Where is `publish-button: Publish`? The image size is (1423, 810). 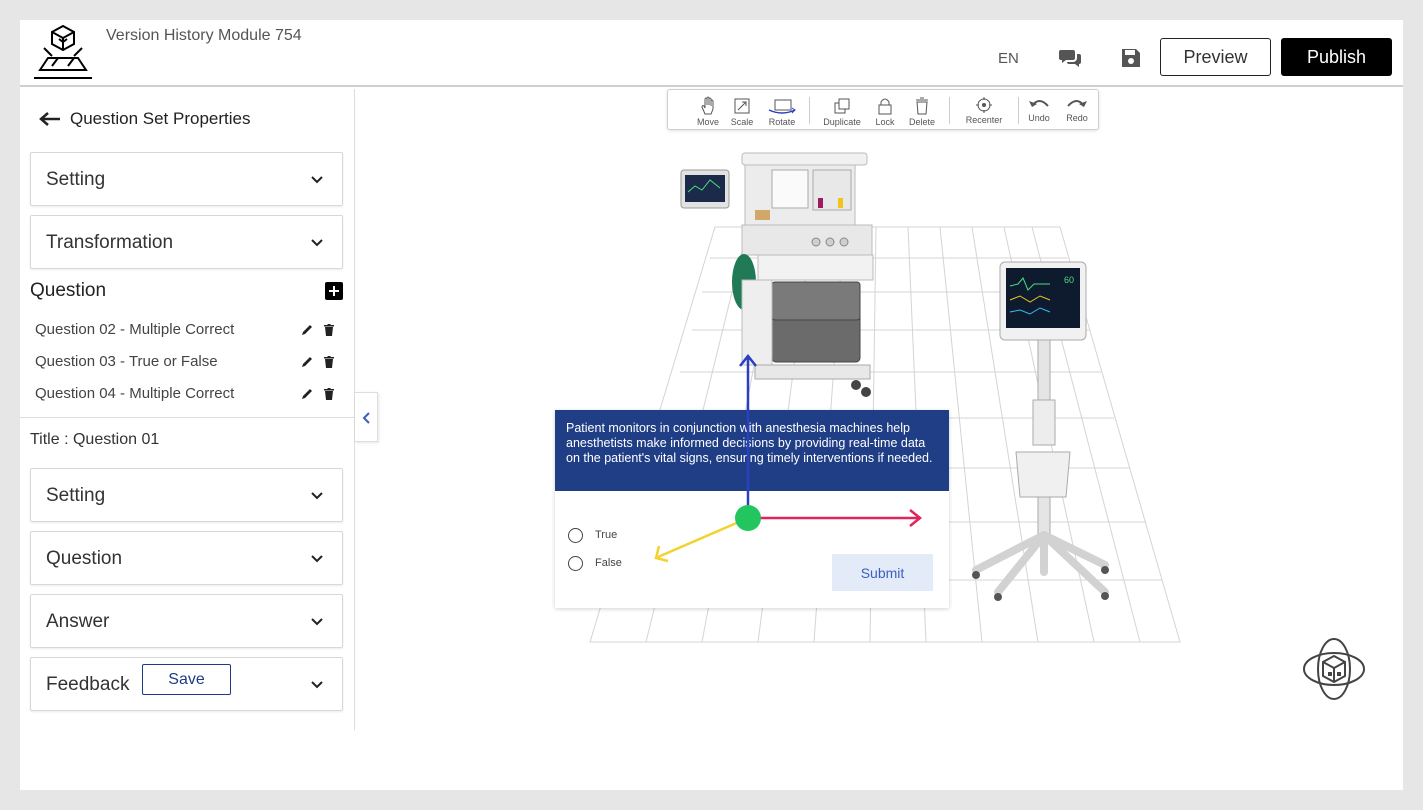
publish-button: Publish is located at coordinates (1336, 57).